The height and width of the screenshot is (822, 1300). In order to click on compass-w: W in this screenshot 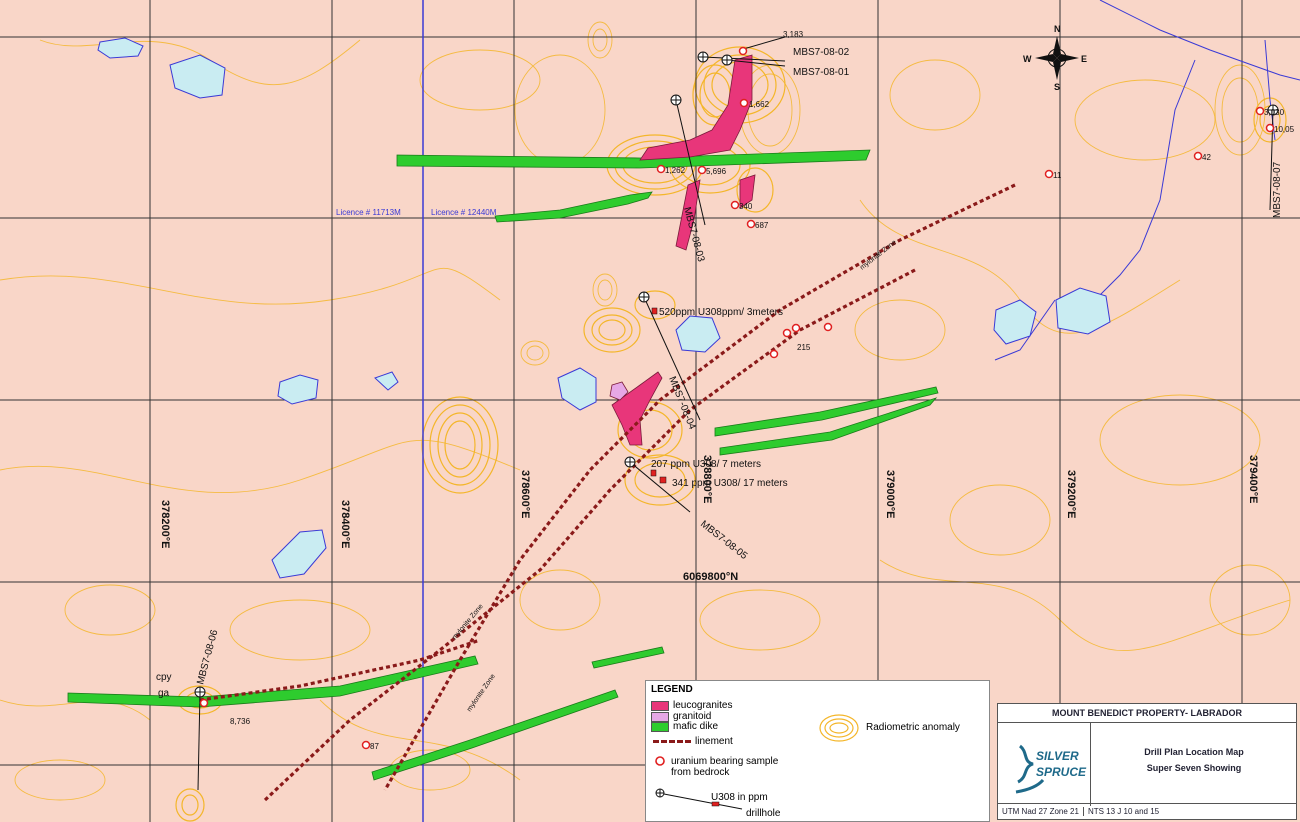, I will do `click(1027, 59)`.